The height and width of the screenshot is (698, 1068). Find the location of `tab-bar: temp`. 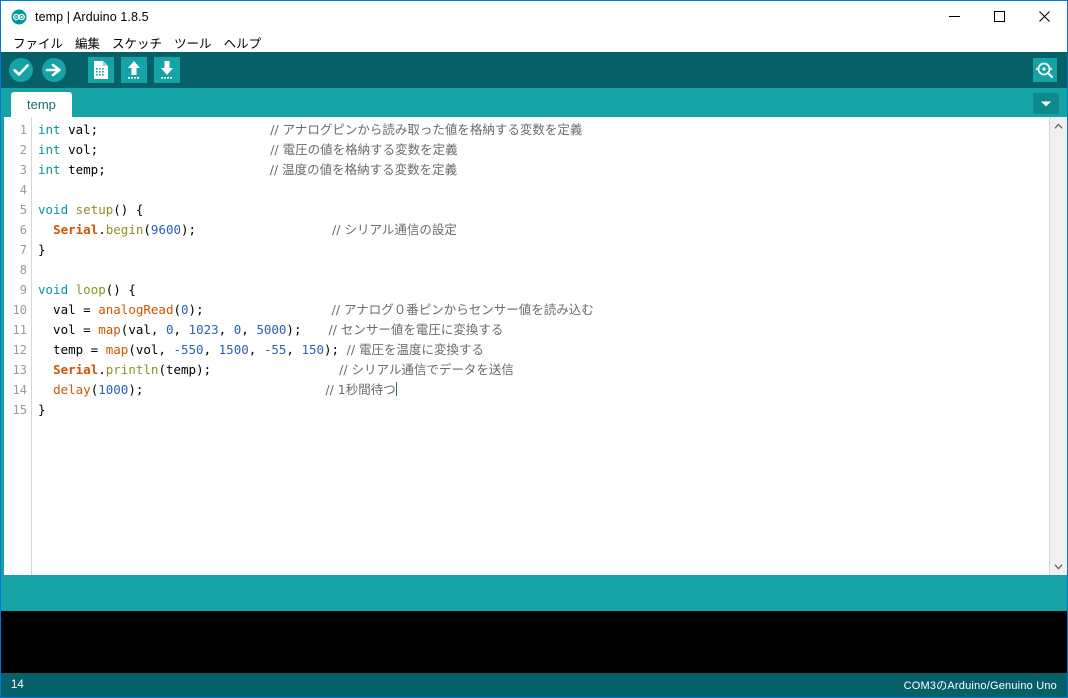

tab-bar: temp is located at coordinates (534, 102).